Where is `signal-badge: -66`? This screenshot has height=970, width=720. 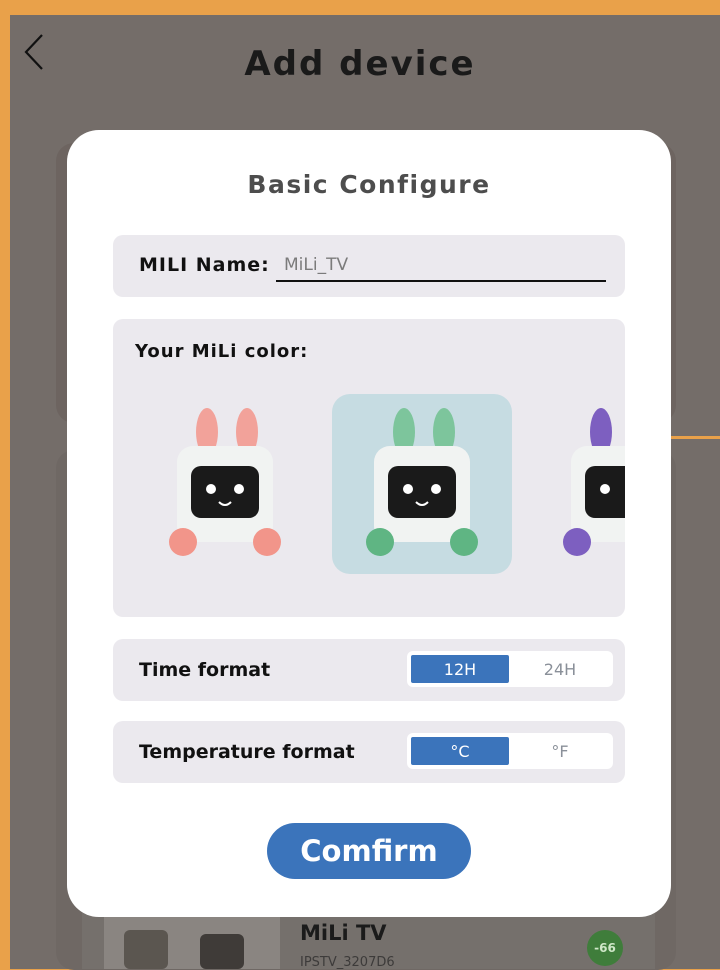
signal-badge: -66 is located at coordinates (605, 948).